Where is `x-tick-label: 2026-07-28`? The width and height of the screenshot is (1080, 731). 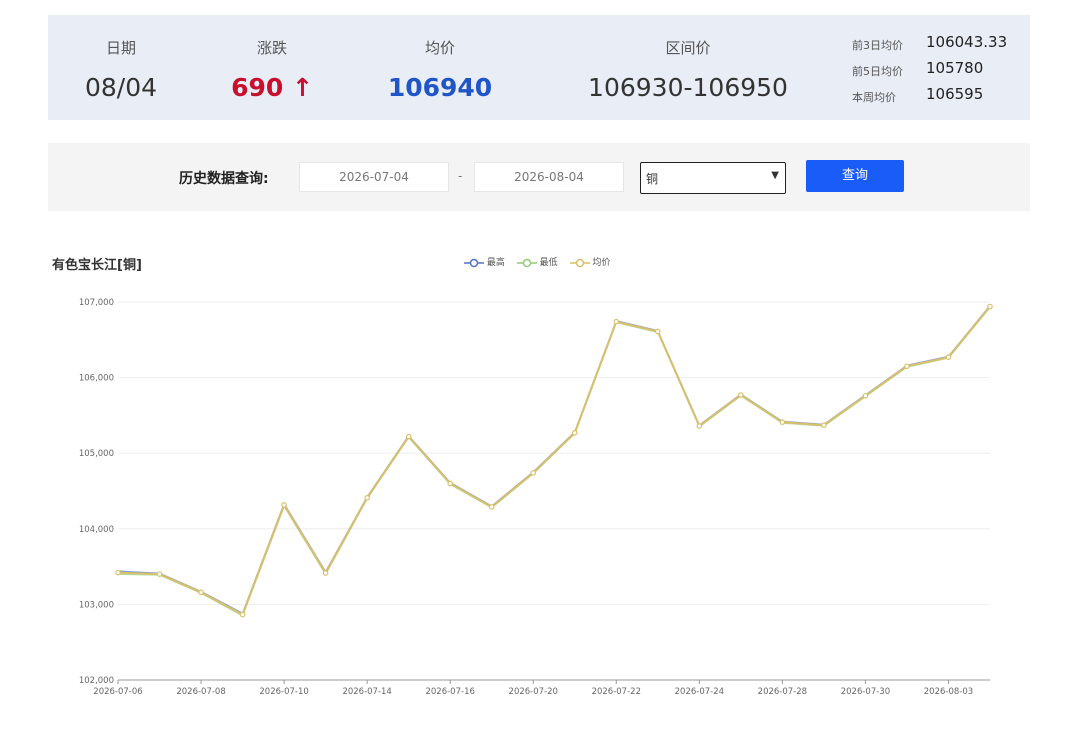 x-tick-label: 2026-07-28 is located at coordinates (782, 692).